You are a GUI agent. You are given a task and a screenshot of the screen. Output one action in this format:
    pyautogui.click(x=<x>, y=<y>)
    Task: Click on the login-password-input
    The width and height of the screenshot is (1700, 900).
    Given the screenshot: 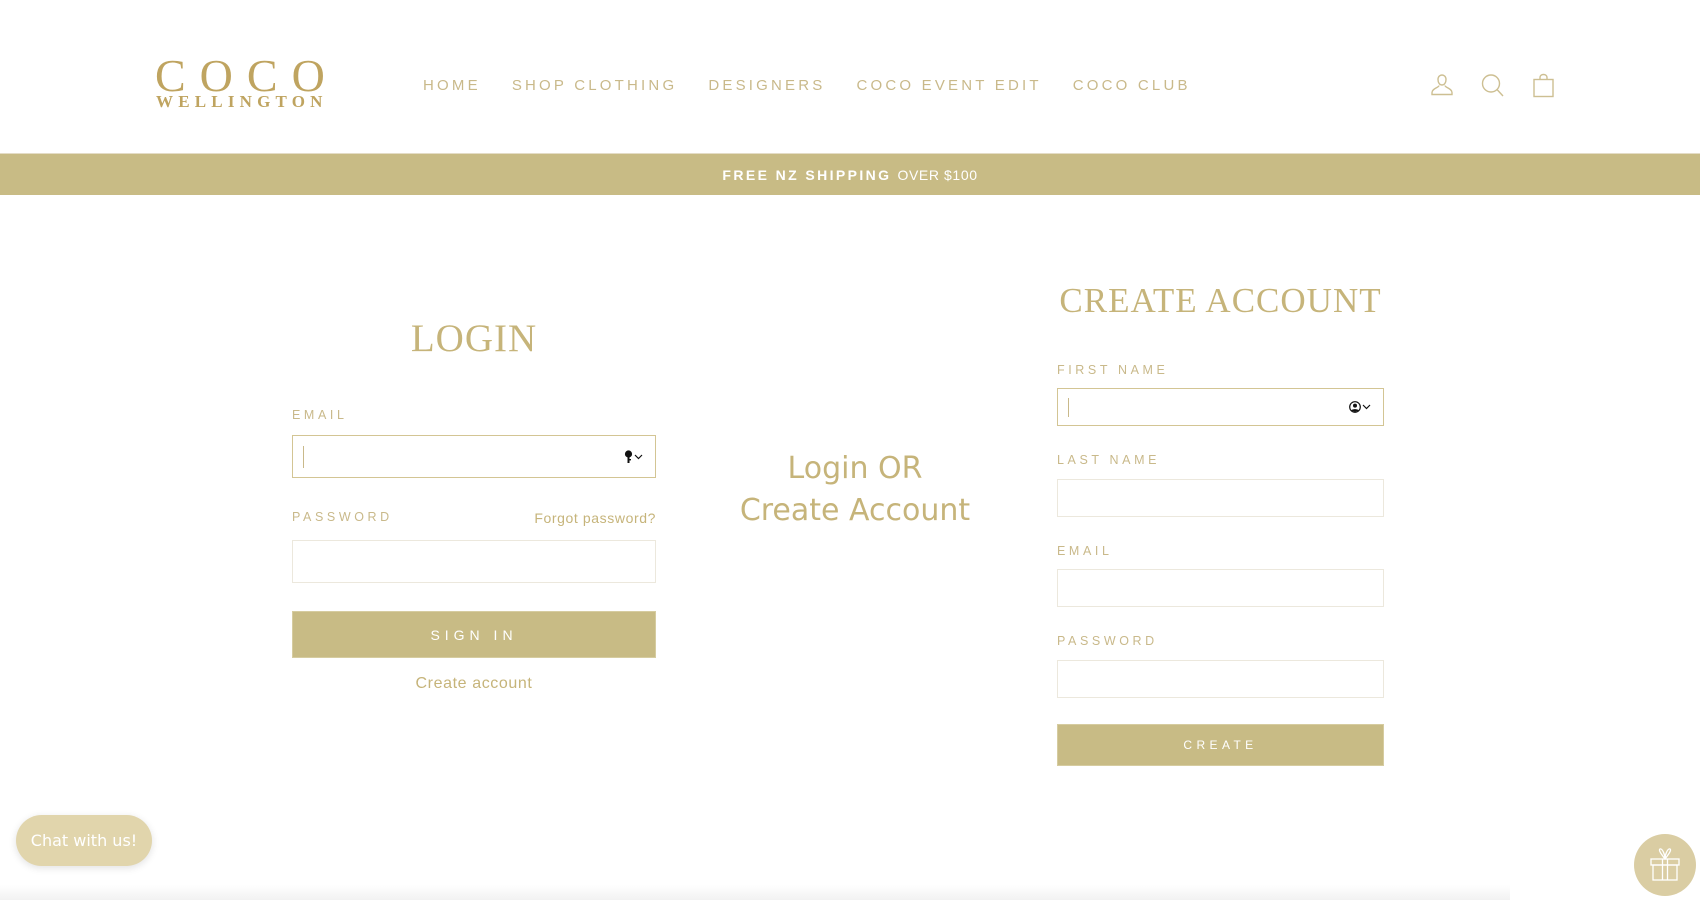 What is the action you would take?
    pyautogui.click(x=474, y=561)
    